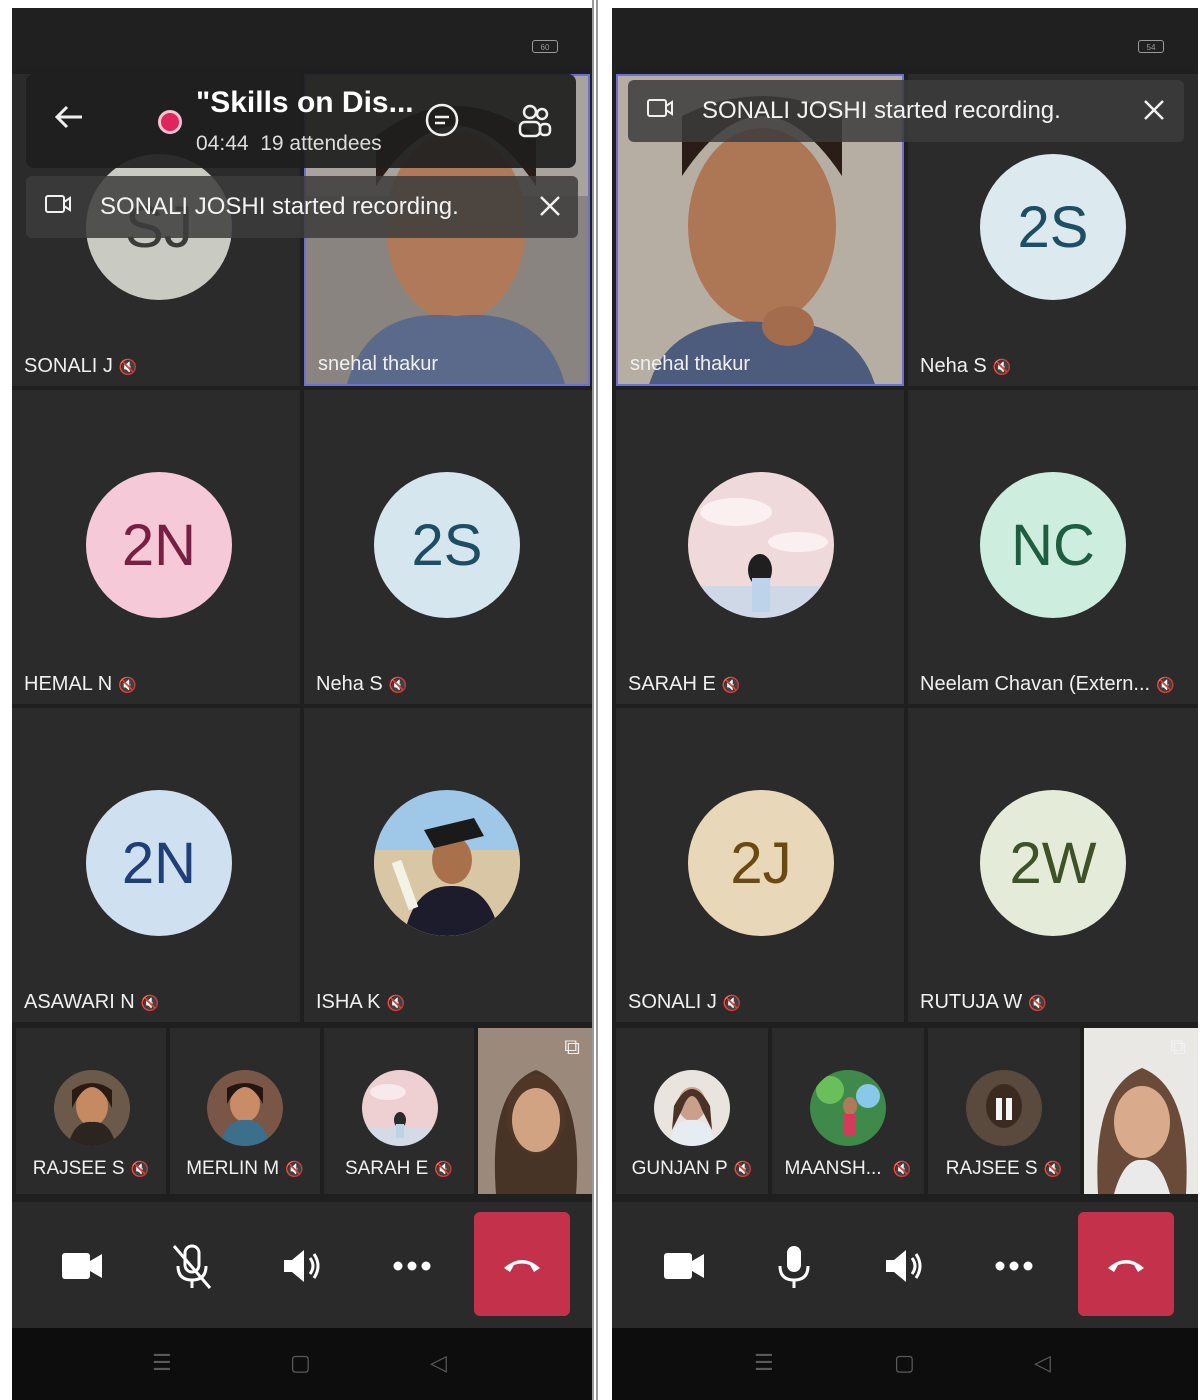 Image resolution: width=1202 pixels, height=1400 pixels. I want to click on participant-tile: SARAH E 🔇, so click(760, 547).